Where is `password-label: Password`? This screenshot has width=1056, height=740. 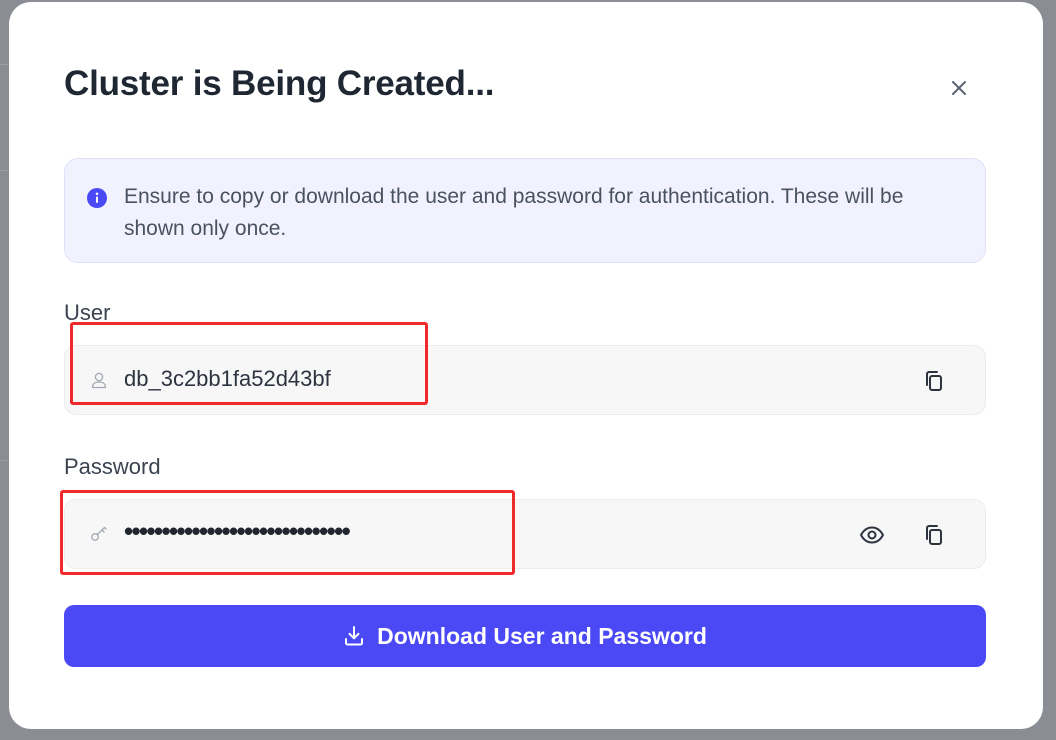
password-label: Password is located at coordinates (112, 466).